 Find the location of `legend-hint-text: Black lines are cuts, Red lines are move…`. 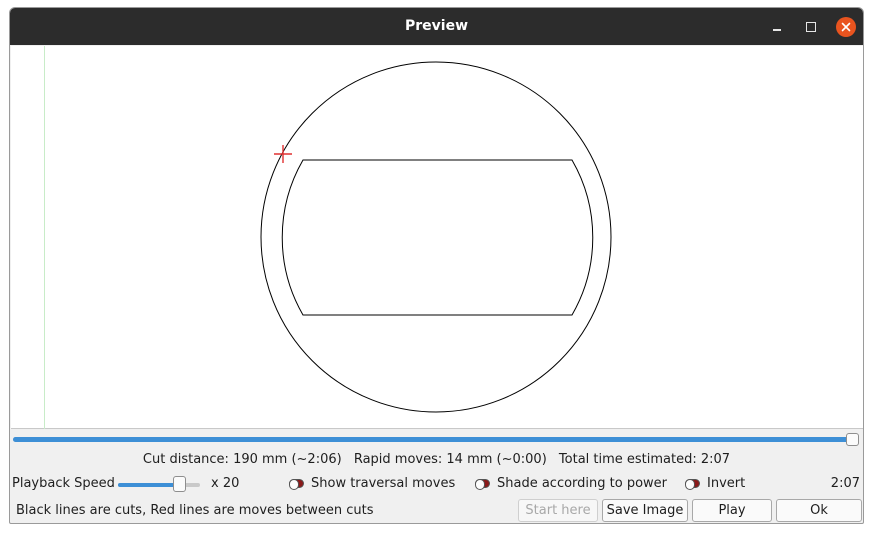

legend-hint-text: Black lines are cuts, Red lines are move… is located at coordinates (195, 510).